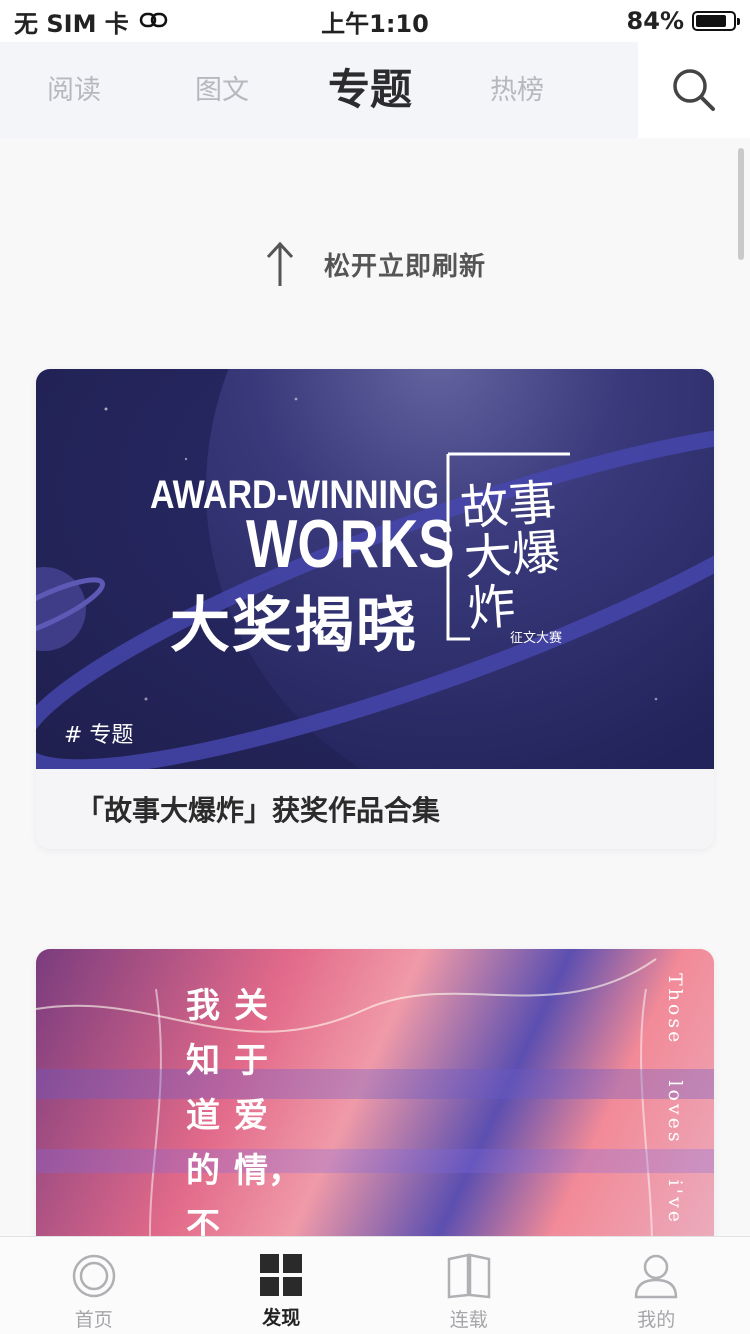 This screenshot has width=750, height=1334. I want to click on person-icon, so click(656, 1276).